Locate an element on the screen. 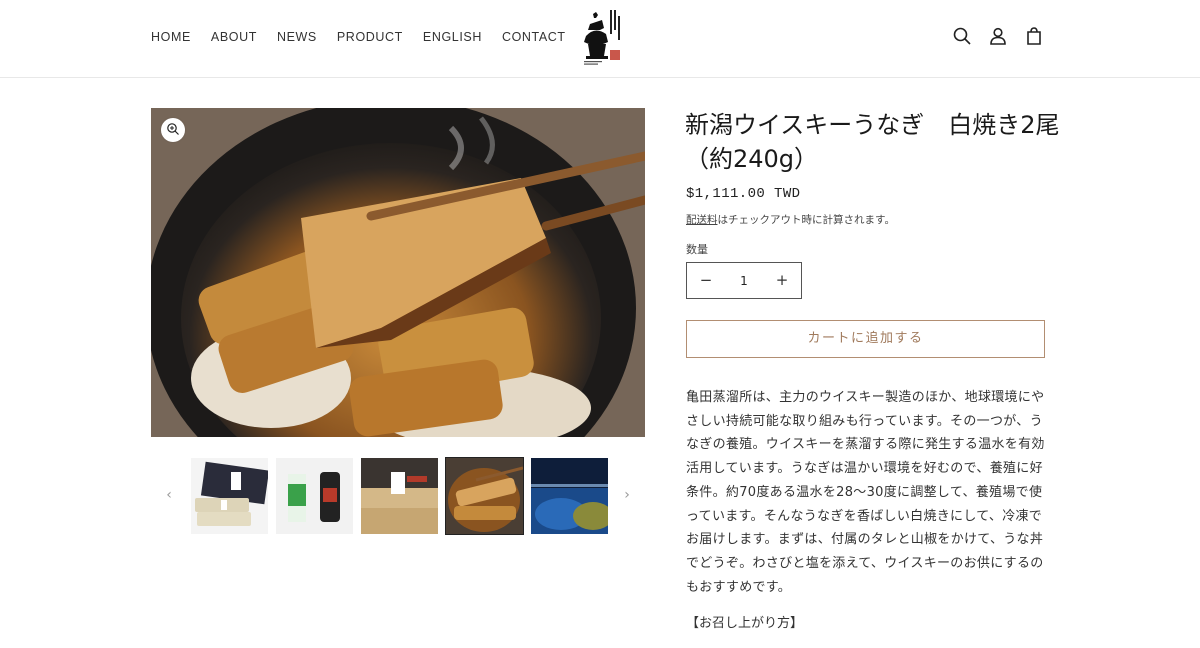 The image size is (1200, 648). quantity-label: 数量 is located at coordinates (697, 249).